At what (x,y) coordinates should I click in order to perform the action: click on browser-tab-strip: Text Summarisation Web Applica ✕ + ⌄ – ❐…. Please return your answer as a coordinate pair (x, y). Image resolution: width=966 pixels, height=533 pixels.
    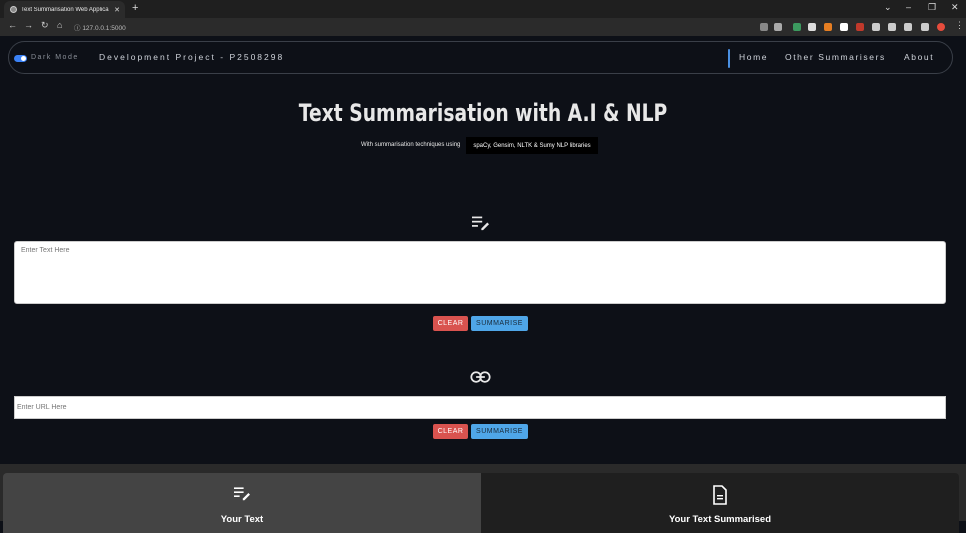
    Looking at the image, I should click on (483, 9).